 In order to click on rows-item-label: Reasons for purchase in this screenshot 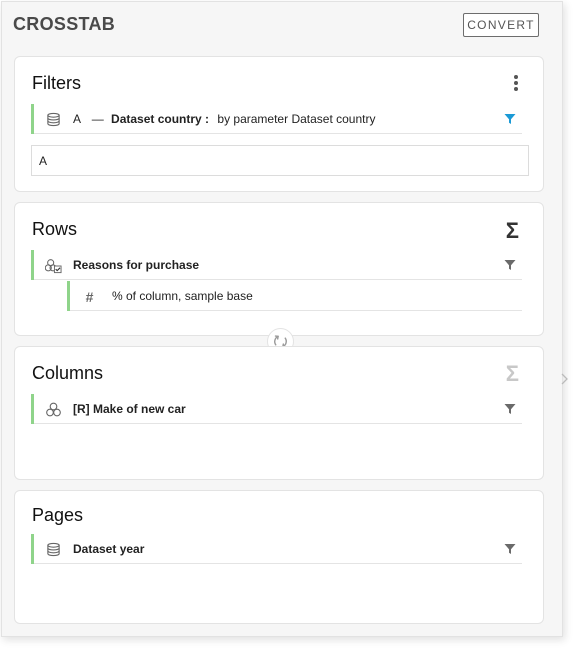, I will do `click(136, 264)`.